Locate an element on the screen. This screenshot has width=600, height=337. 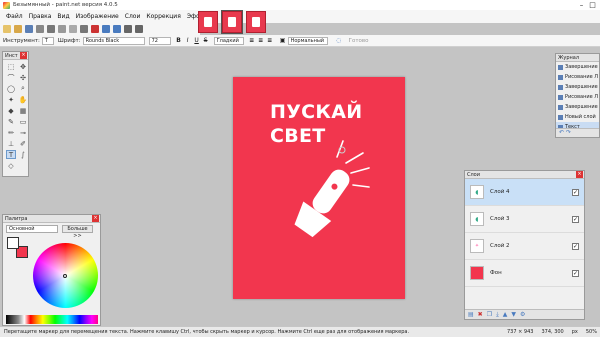
brush-icon: ✎ is located at coordinates (11, 121).